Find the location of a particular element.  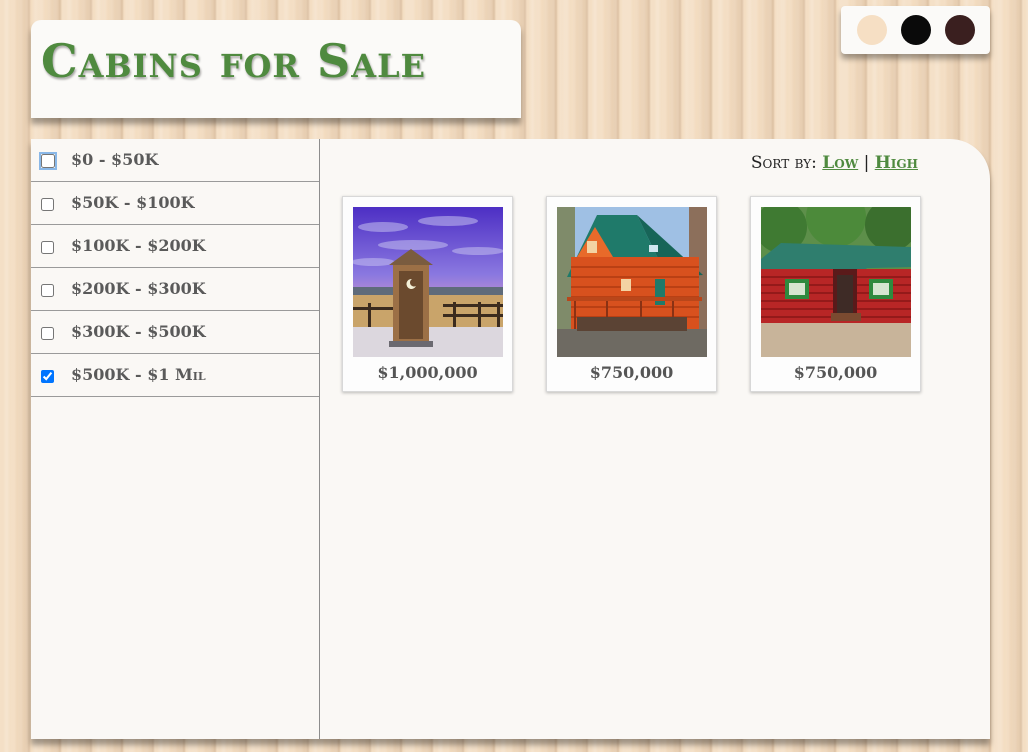

filter-row-100k-200k: $100K - $200K is located at coordinates (175, 246).